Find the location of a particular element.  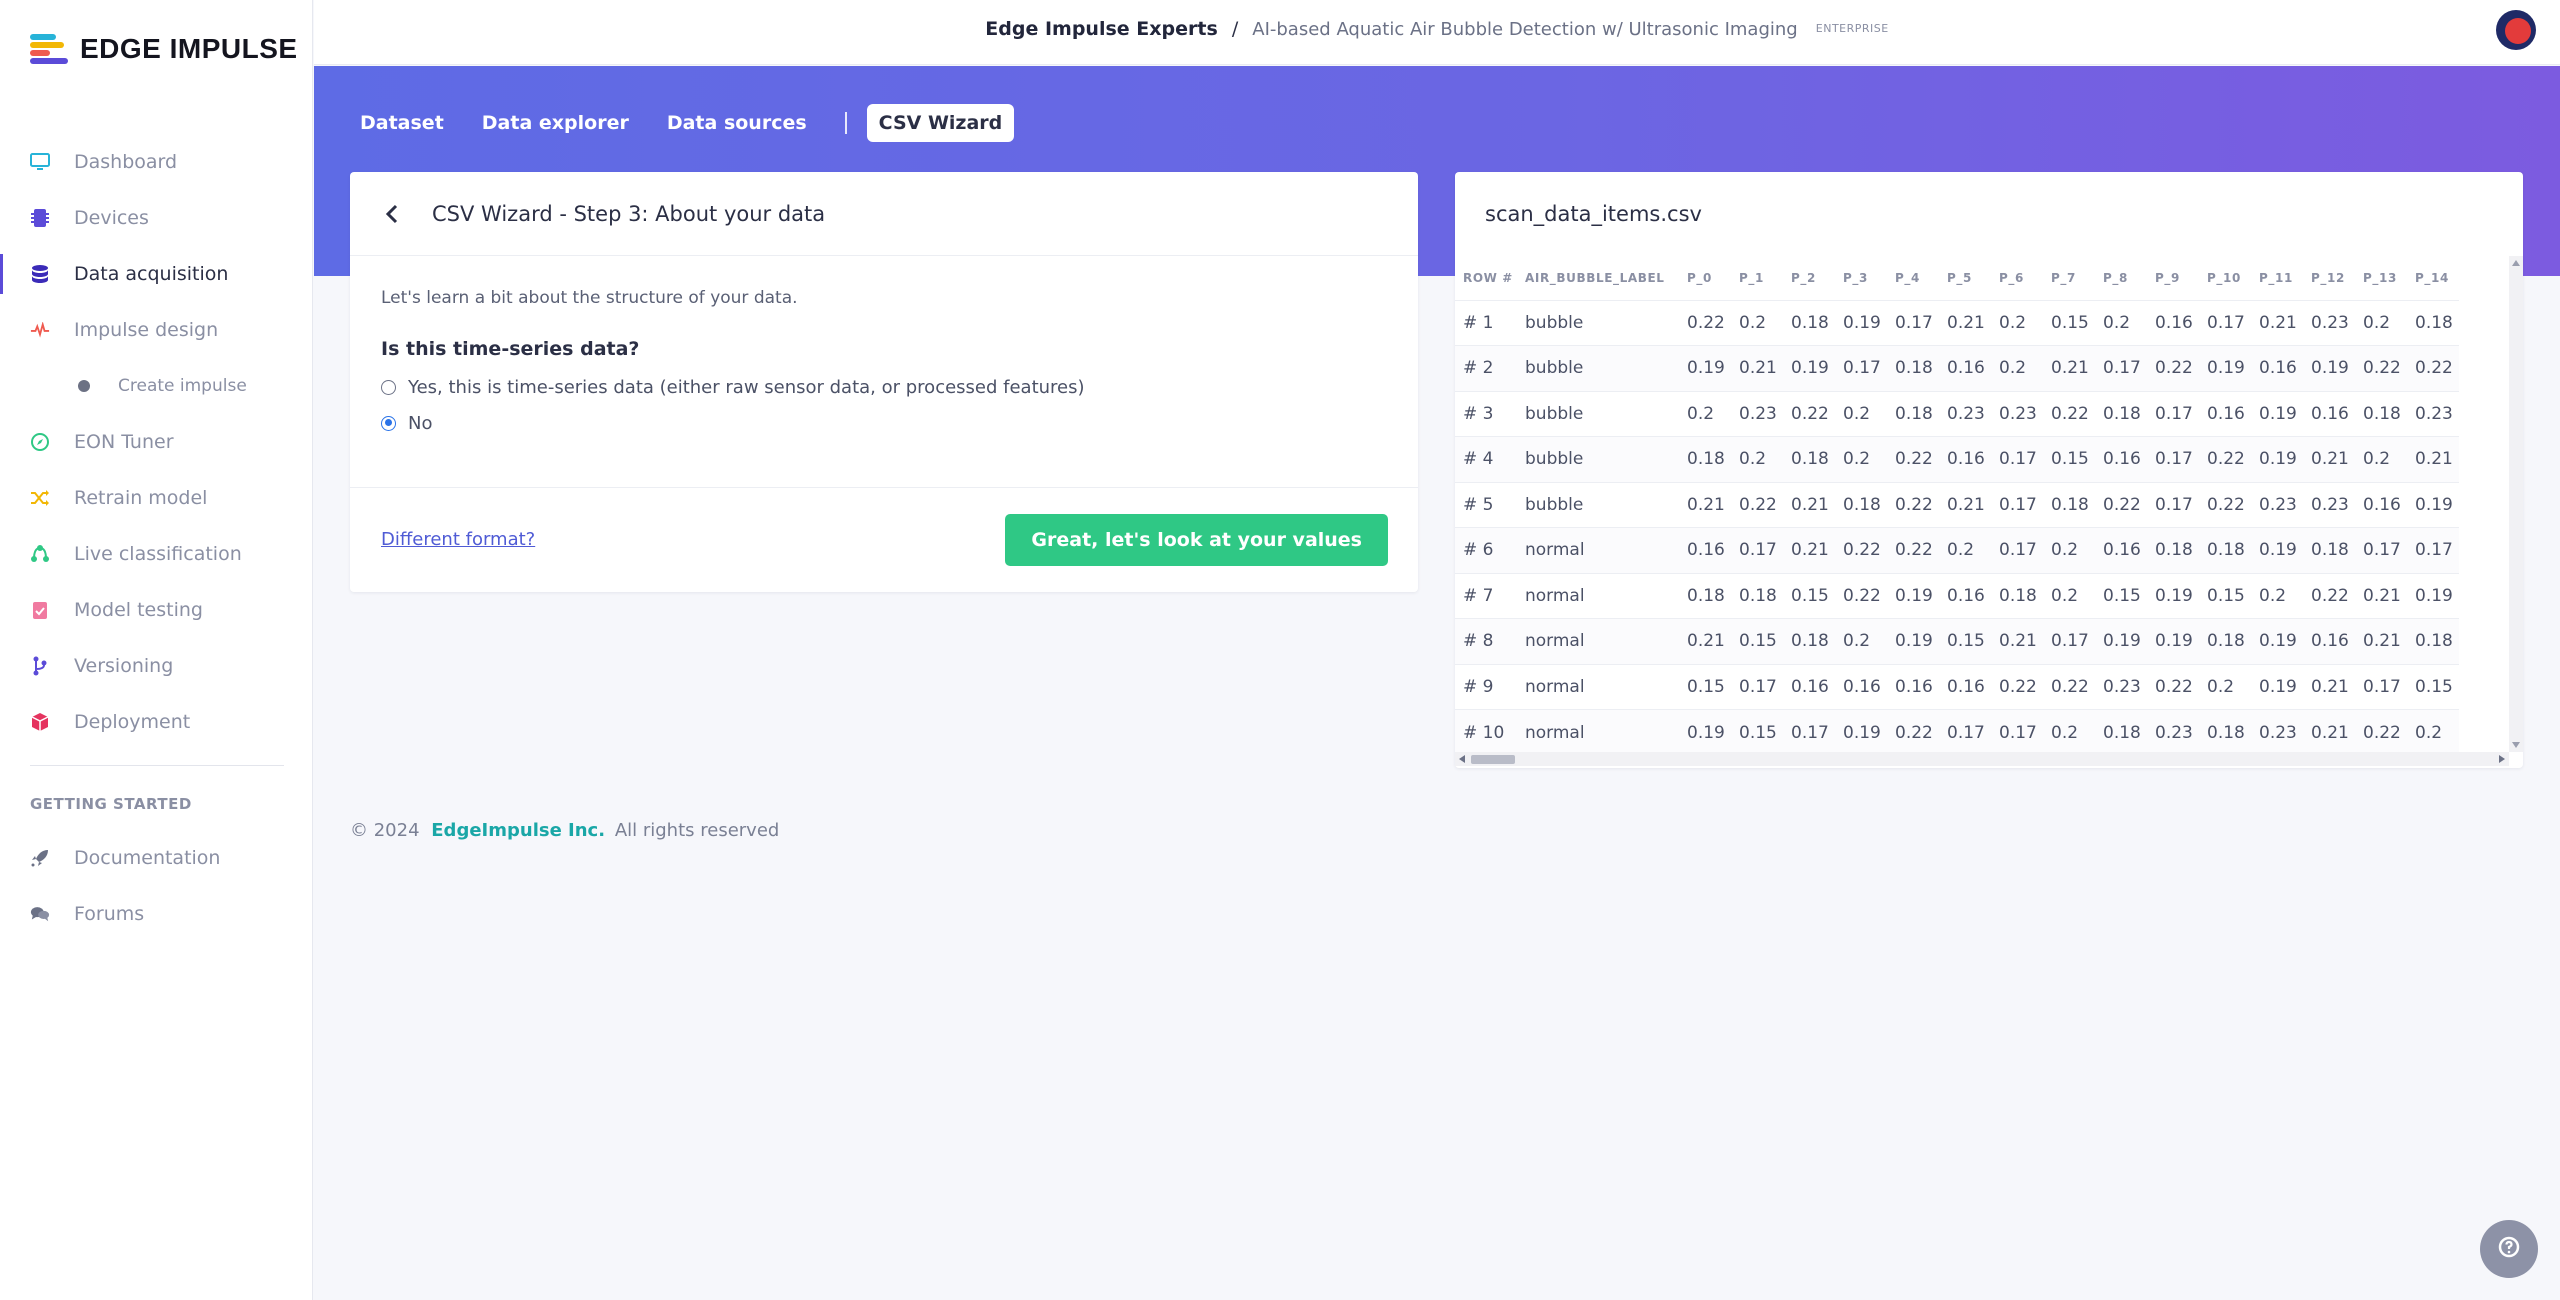

radio-yes is located at coordinates (388, 387).